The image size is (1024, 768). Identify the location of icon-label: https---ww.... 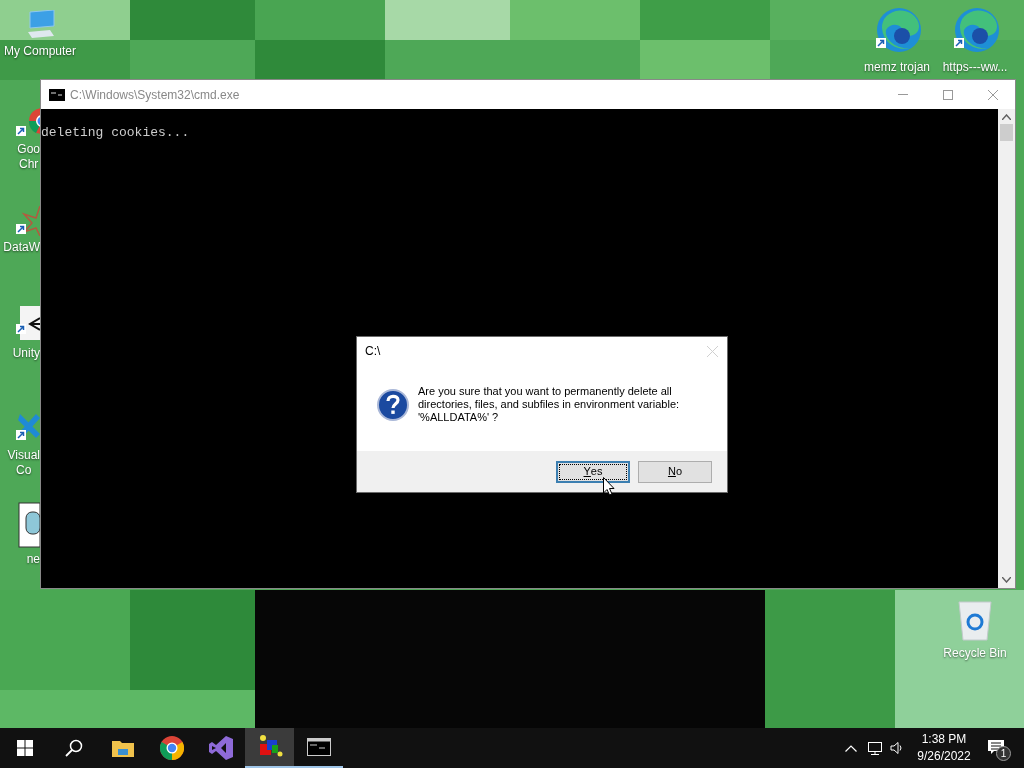
(975, 67).